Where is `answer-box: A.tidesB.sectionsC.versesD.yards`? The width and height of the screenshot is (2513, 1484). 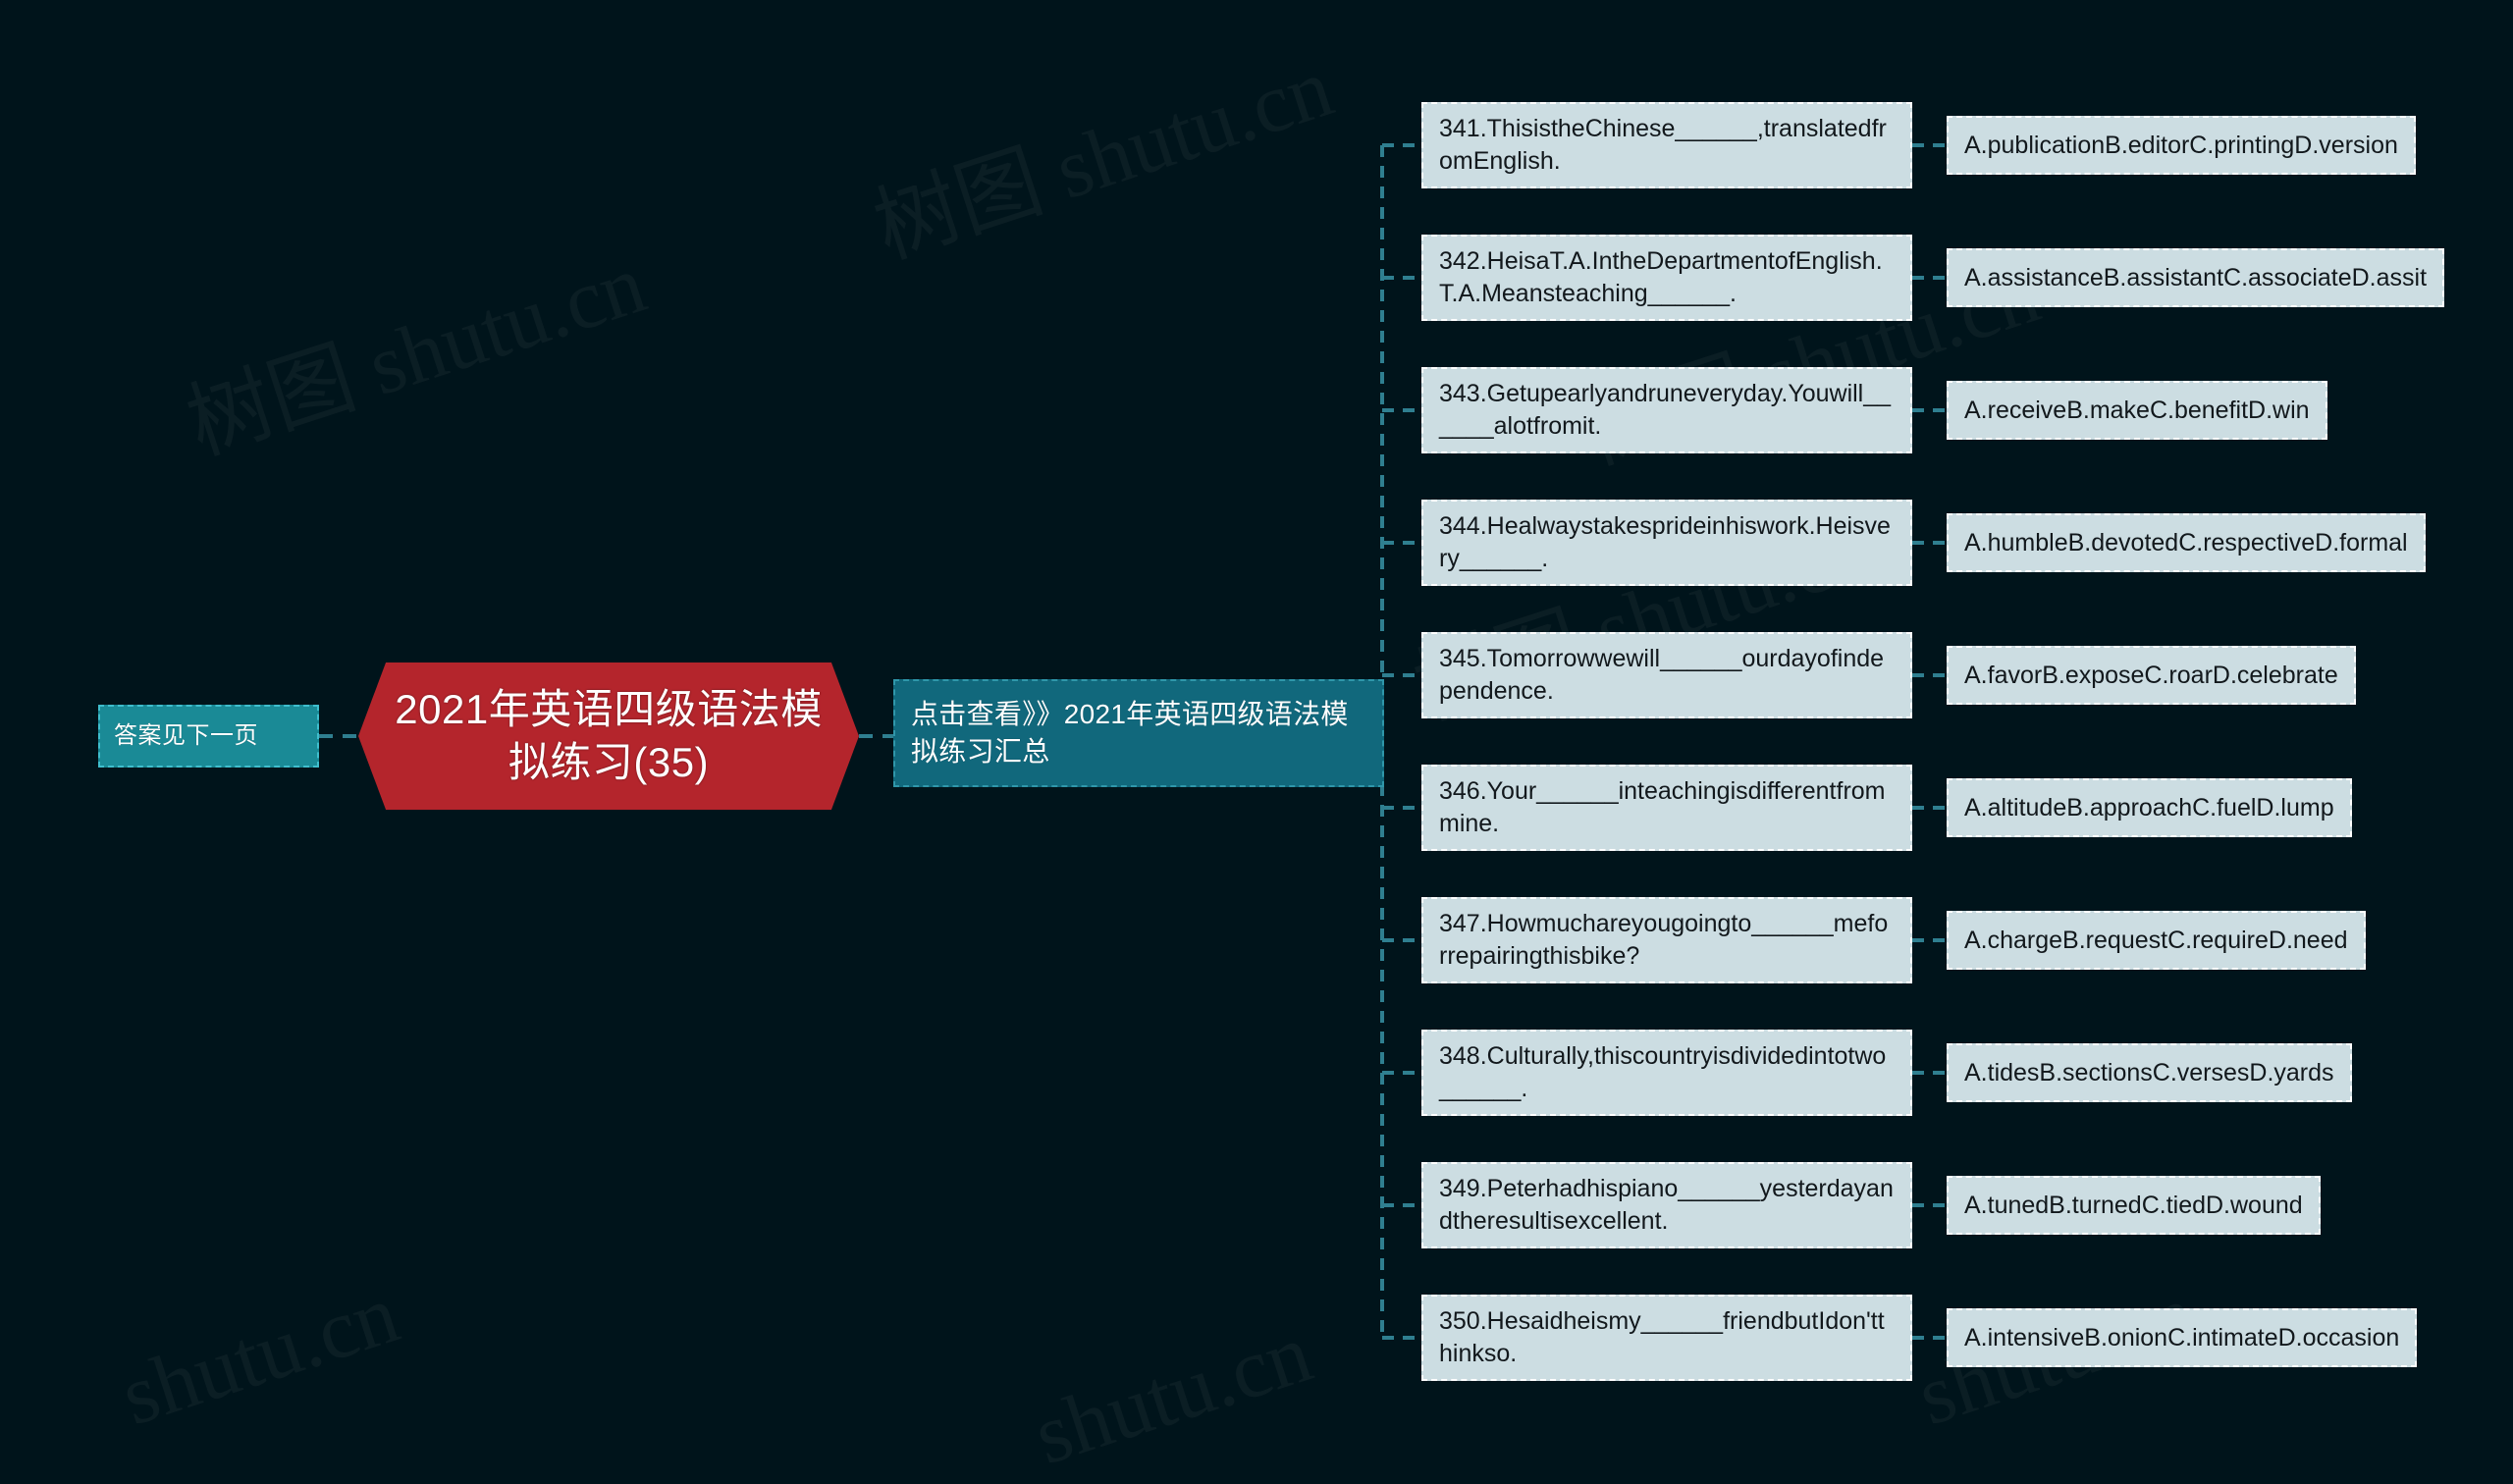 answer-box: A.tidesB.sectionsC.versesD.yards is located at coordinates (2150, 1072).